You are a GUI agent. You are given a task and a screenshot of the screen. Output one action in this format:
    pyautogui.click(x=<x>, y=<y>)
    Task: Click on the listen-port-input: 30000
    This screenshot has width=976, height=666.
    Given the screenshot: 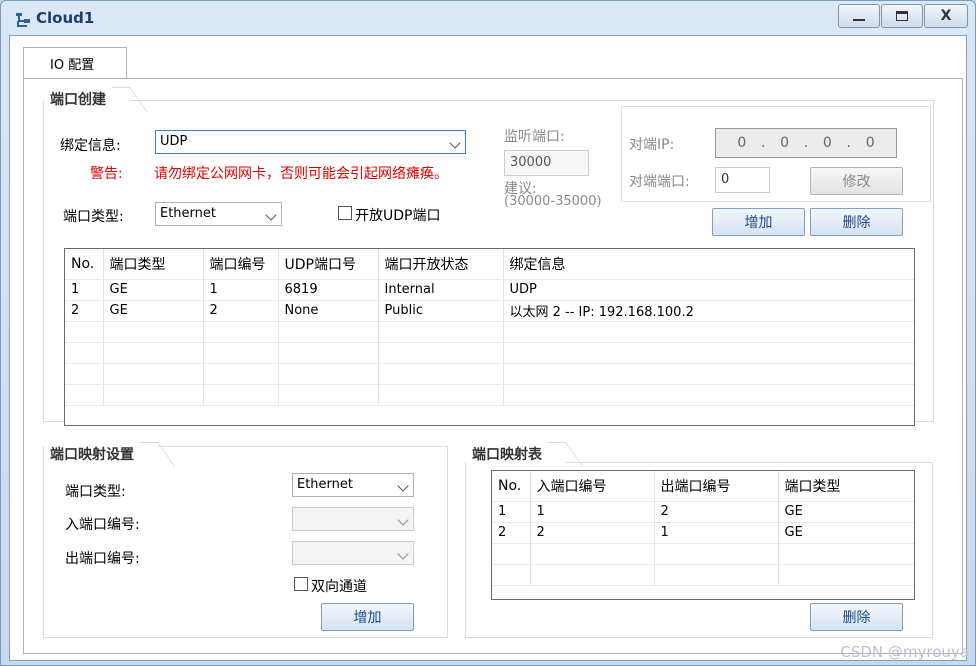 What is the action you would take?
    pyautogui.click(x=546, y=163)
    